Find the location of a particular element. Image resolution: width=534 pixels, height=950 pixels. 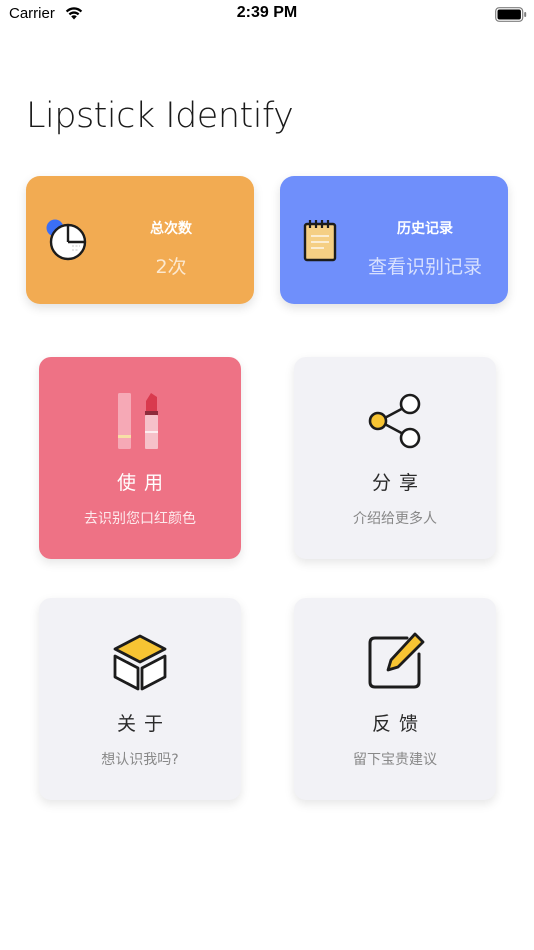

total-count-title: 总次数 is located at coordinates (171, 229).